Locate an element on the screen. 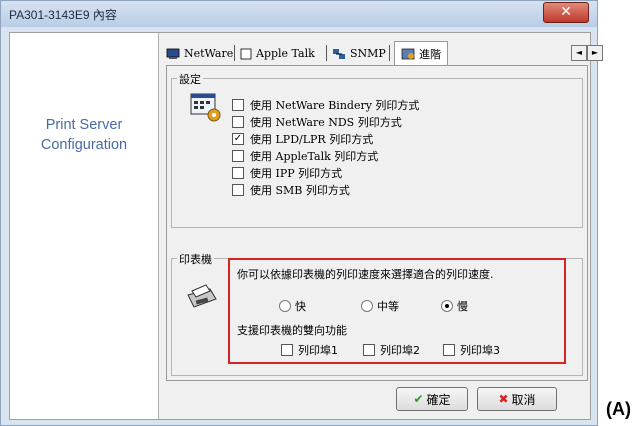  port-2-label: 列印埠2 is located at coordinates (400, 350).